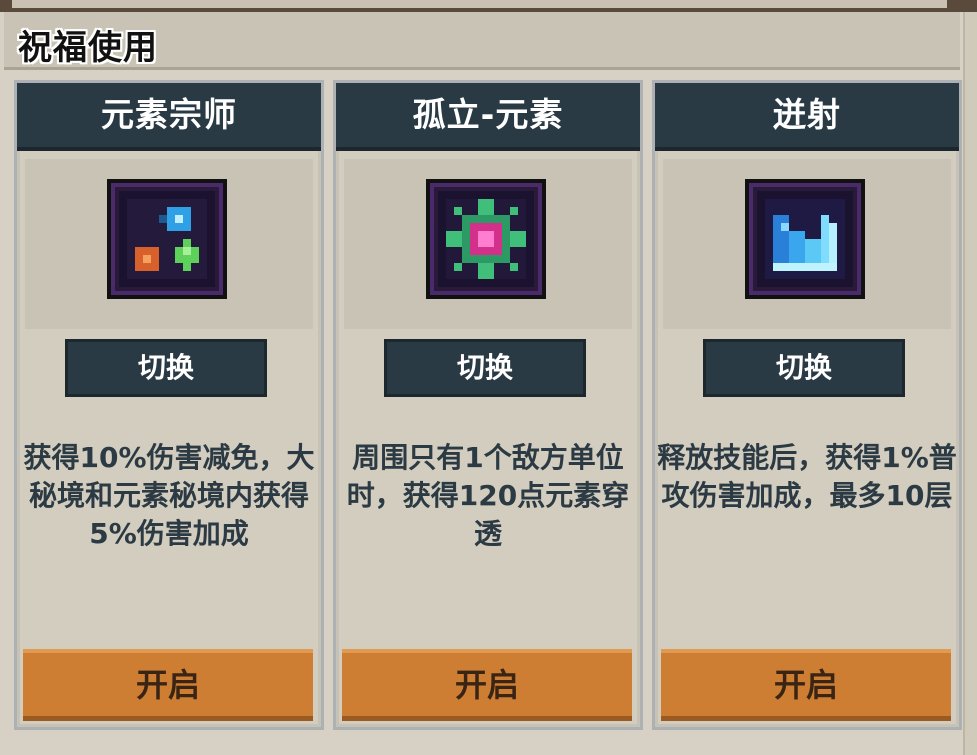 This screenshot has width=977, height=755. What do you see at coordinates (169, 495) in the screenshot?
I see `card-description: 获得10%伤害减免，大秘境和元素秘境内获得5%伤害加成` at bounding box center [169, 495].